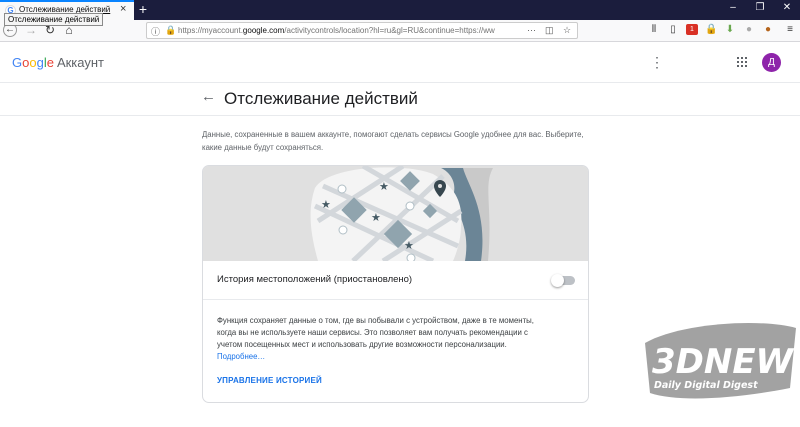 The image size is (800, 427). Describe the element at coordinates (143, 10) in the screenshot. I see `new-tab-button: +` at that location.